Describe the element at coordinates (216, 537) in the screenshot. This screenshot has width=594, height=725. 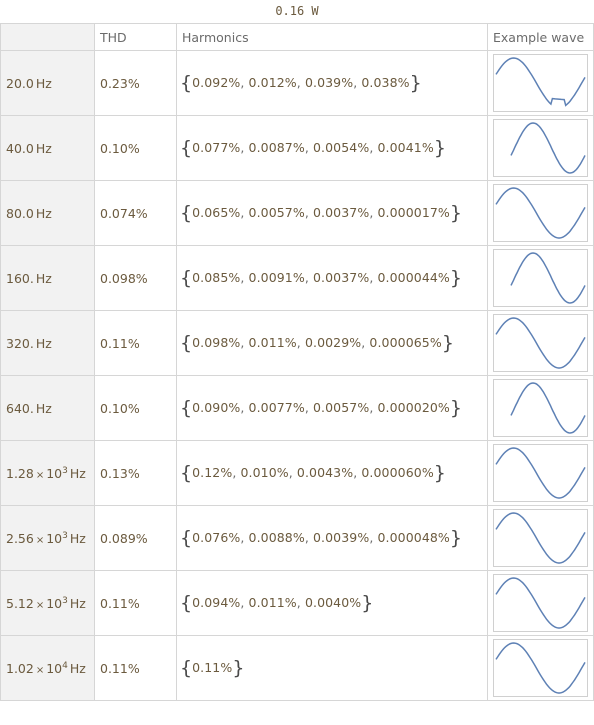
I see `harmonic-value: 0.076%` at that location.